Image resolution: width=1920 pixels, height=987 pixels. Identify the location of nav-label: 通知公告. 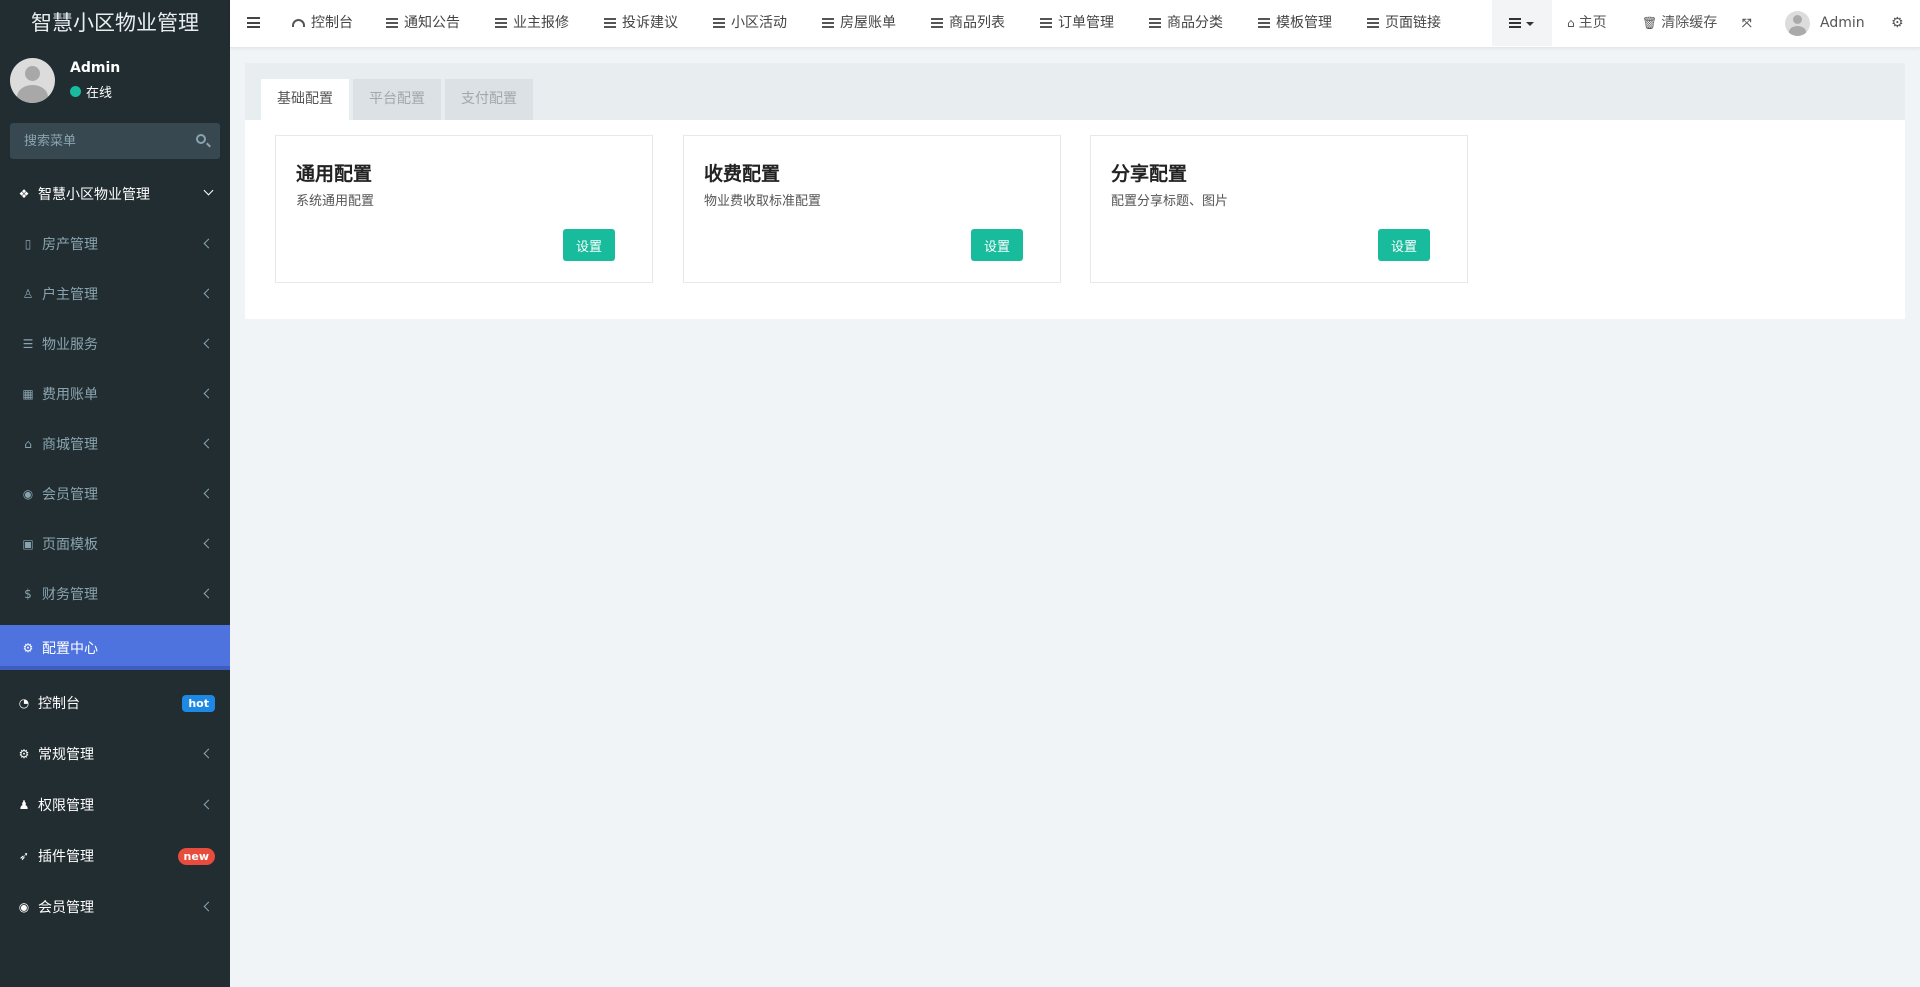
(432, 23).